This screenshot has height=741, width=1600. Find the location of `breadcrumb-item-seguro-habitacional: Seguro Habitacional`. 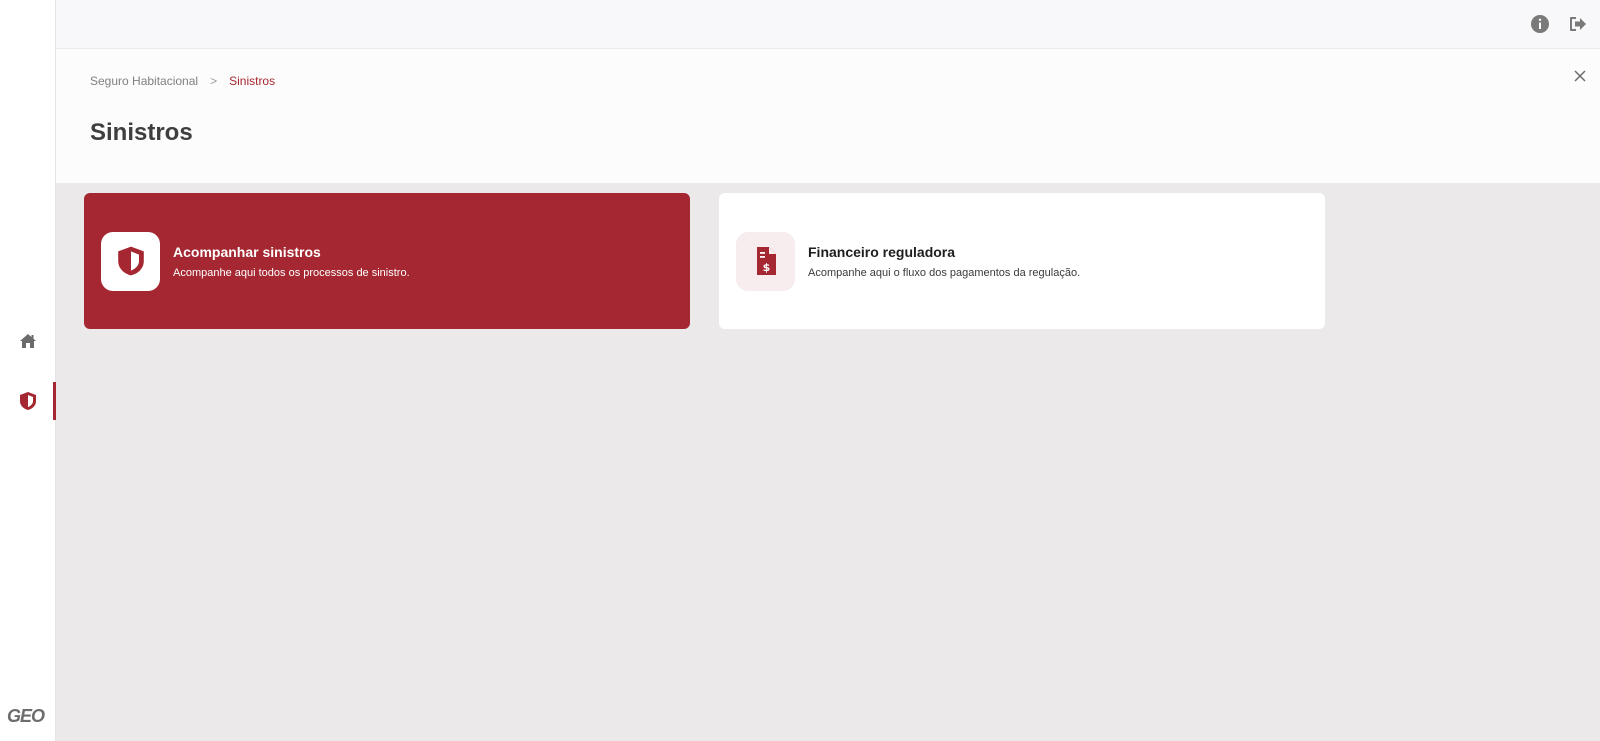

breadcrumb-item-seguro-habitacional: Seguro Habitacional is located at coordinates (144, 81).